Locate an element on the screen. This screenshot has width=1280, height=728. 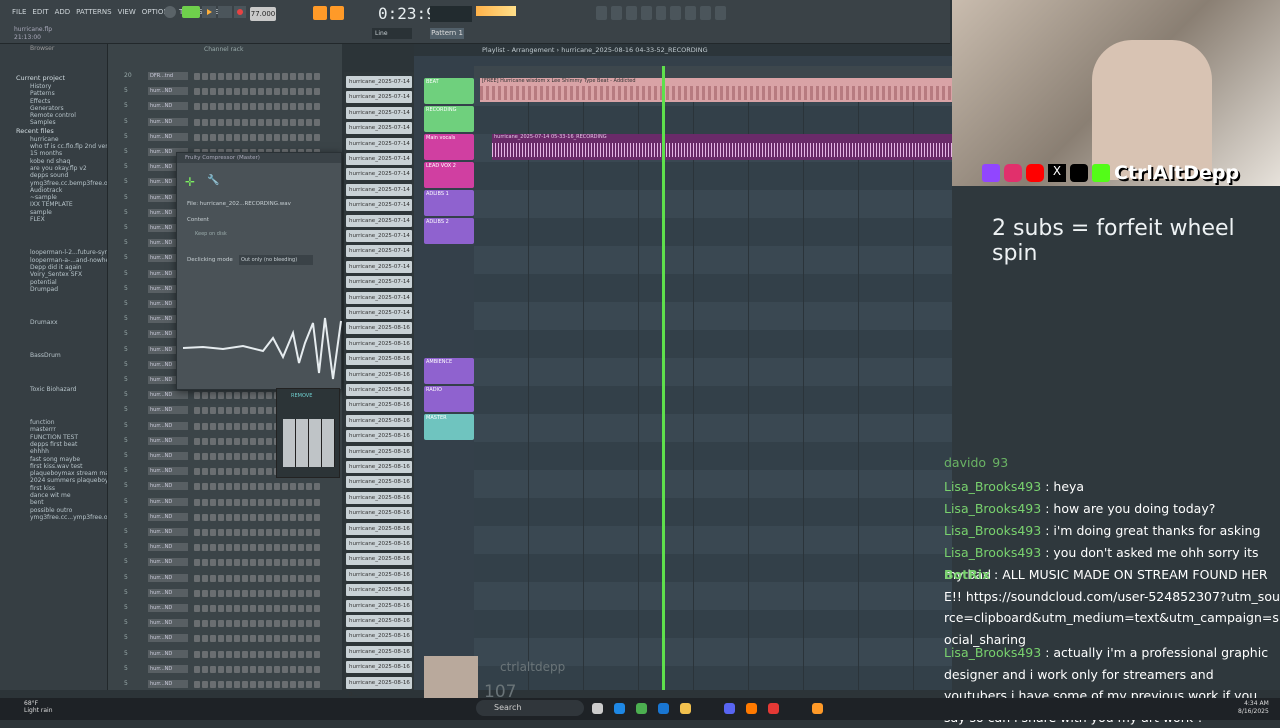
typing-keyboard-icon is located at coordinates (337, 13).